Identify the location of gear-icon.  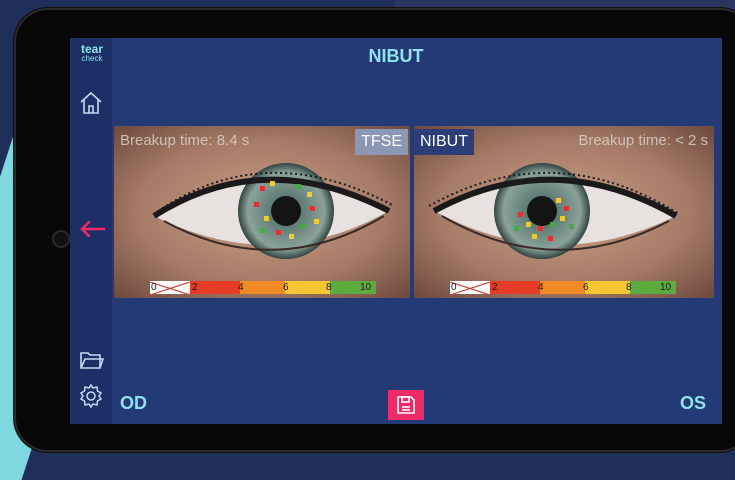
(91, 396).